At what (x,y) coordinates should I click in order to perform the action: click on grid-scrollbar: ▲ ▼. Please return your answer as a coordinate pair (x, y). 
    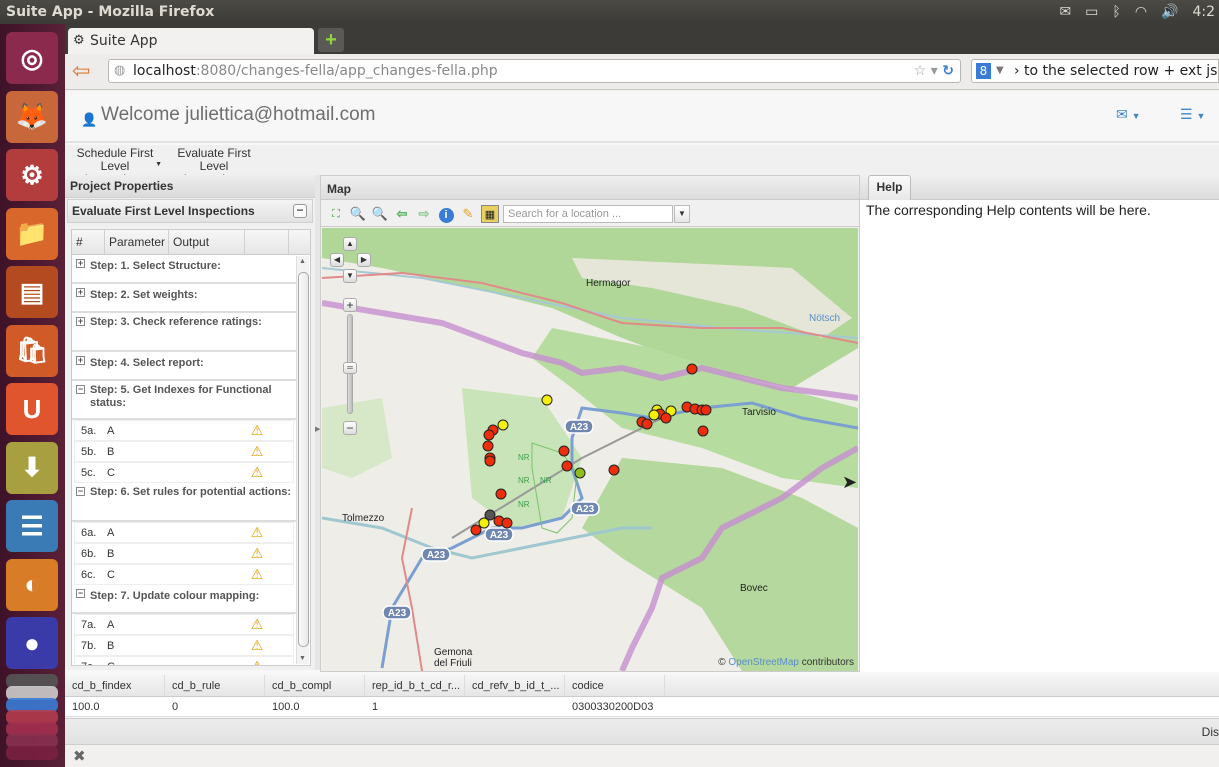
    Looking at the image, I should click on (302, 460).